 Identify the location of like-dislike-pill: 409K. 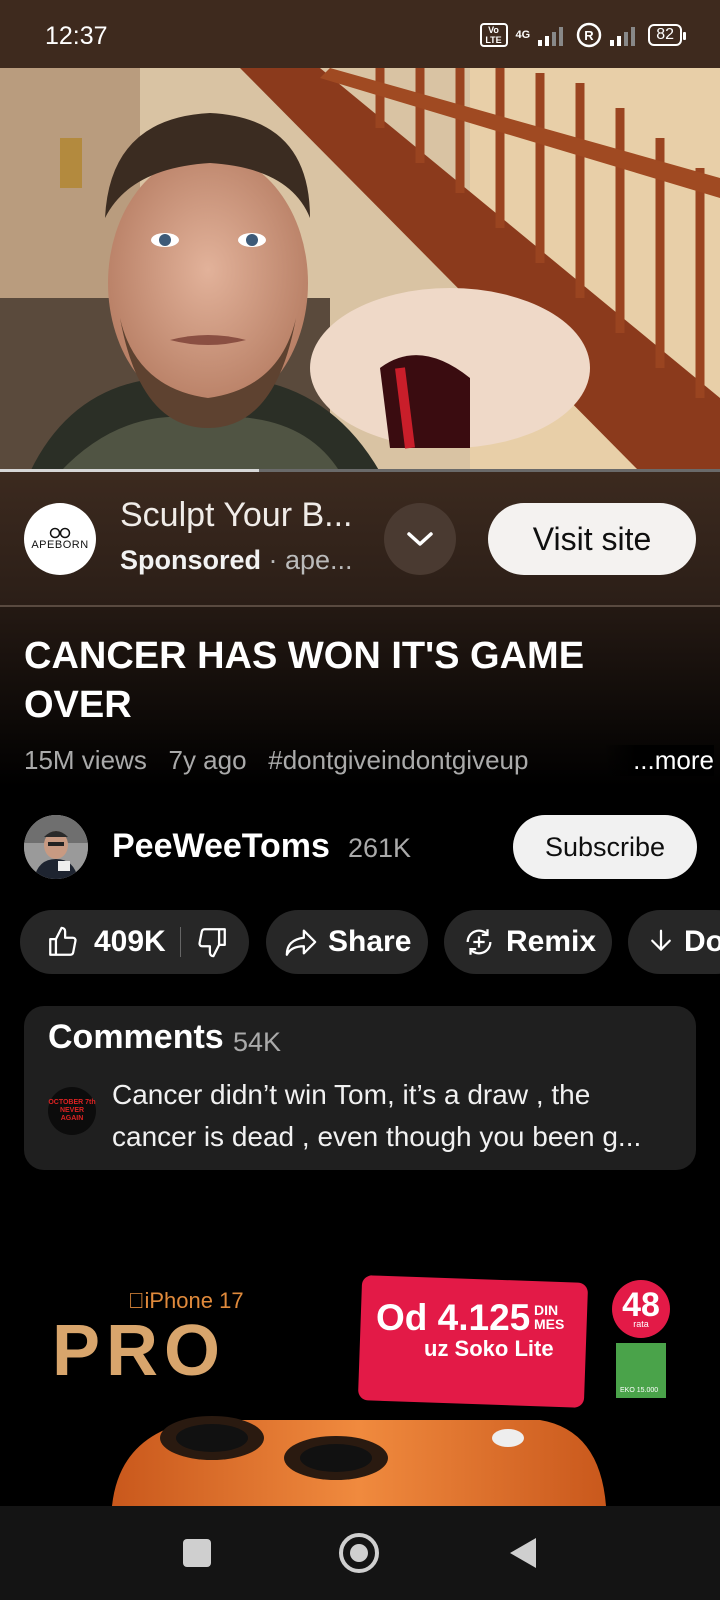
(134, 942).